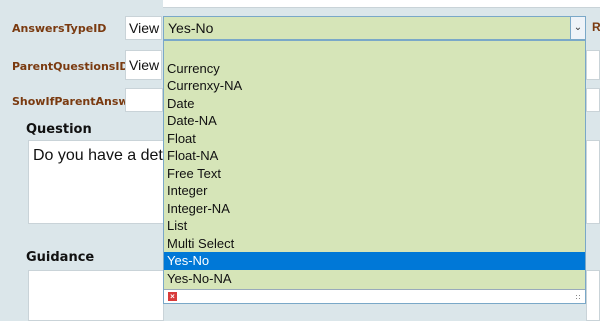 This screenshot has height=321, width=600. Describe the element at coordinates (374, 191) in the screenshot. I see `dropdown-option: Integer` at that location.